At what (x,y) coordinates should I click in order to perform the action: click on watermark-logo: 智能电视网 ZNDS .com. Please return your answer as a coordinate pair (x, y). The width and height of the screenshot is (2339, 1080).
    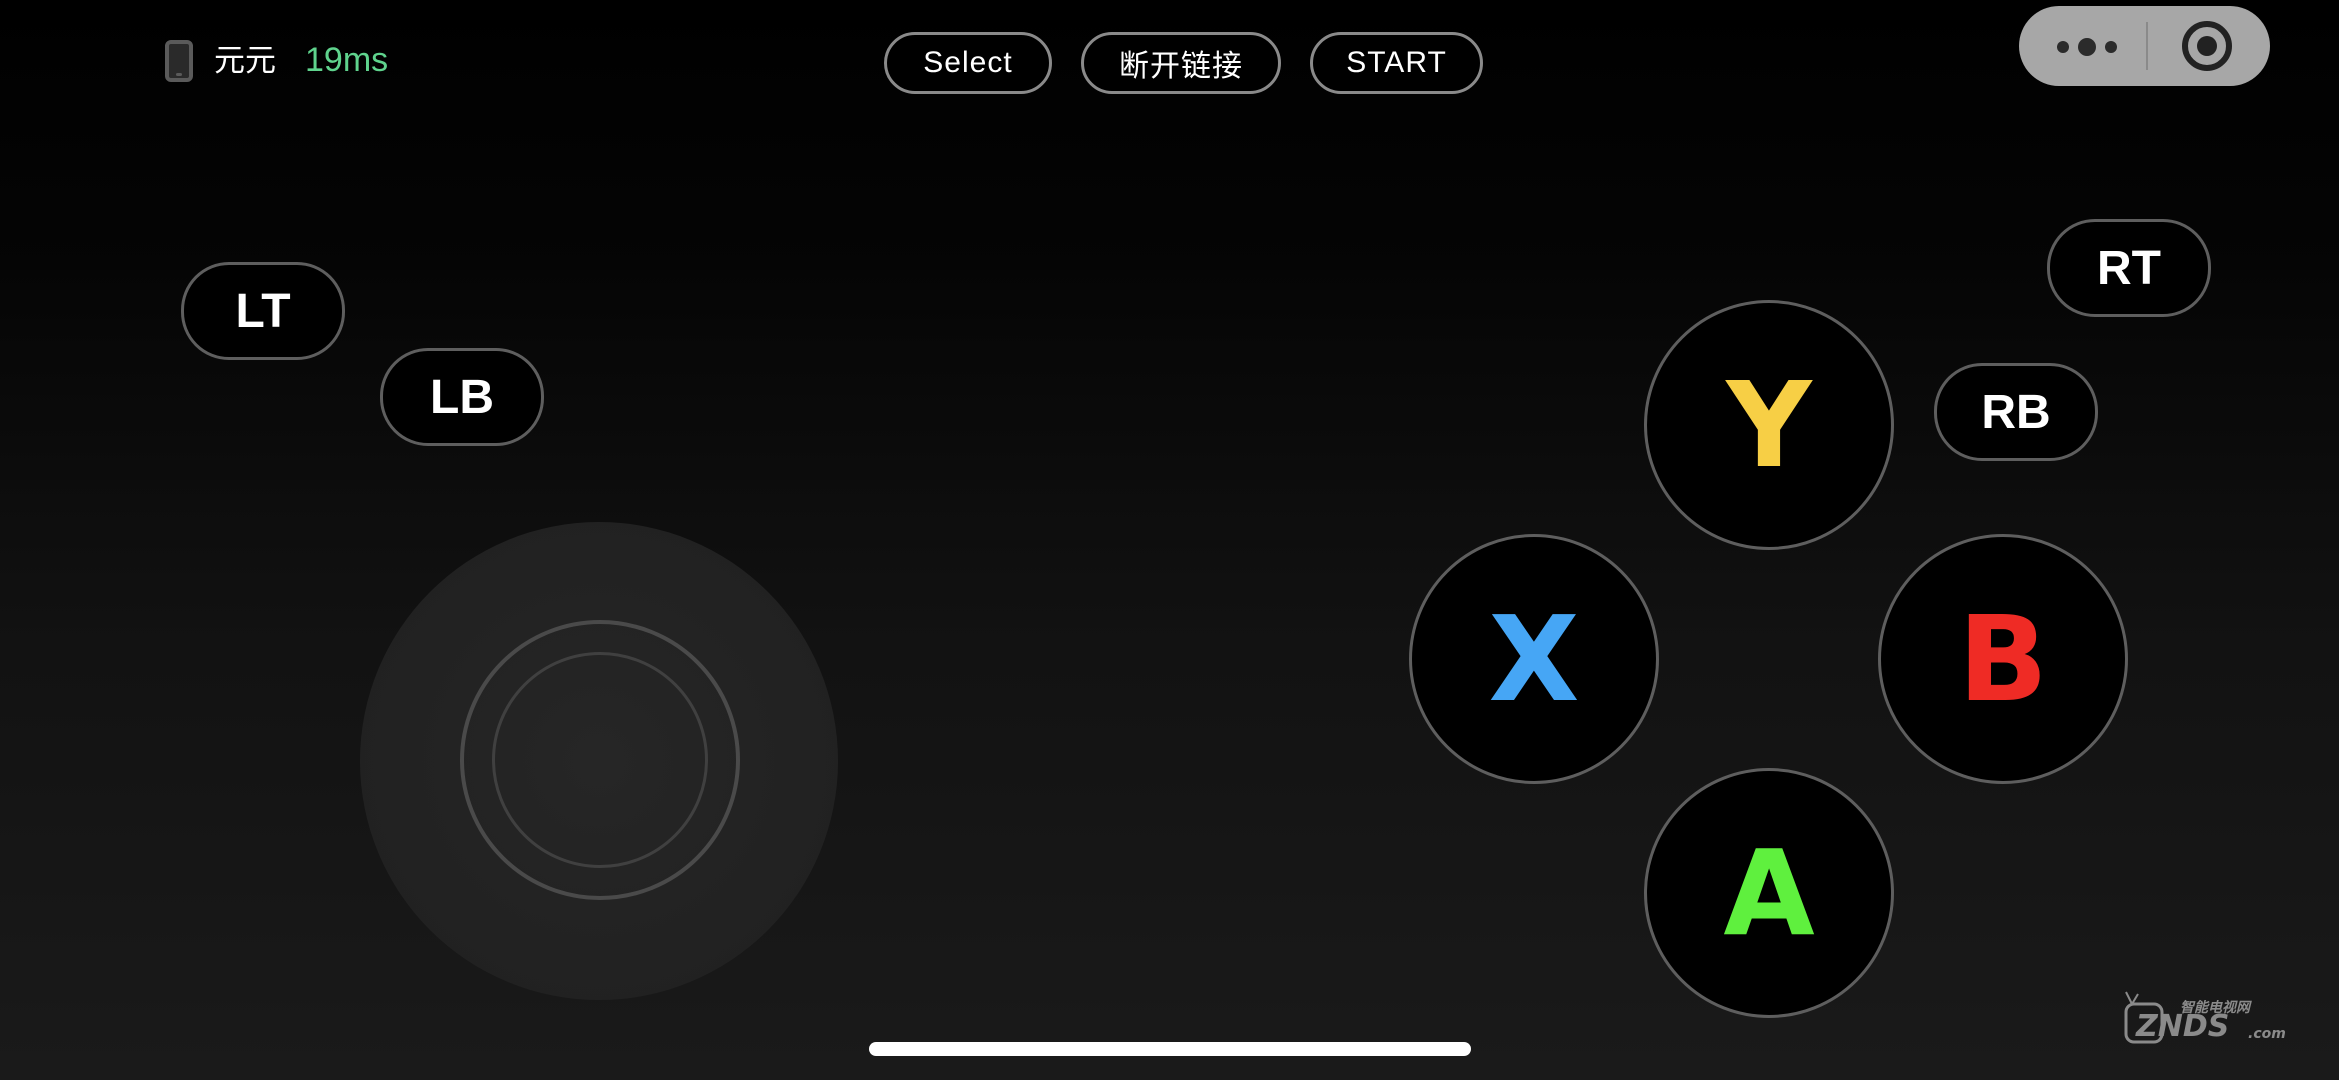
    Looking at the image, I should click on (2205, 1017).